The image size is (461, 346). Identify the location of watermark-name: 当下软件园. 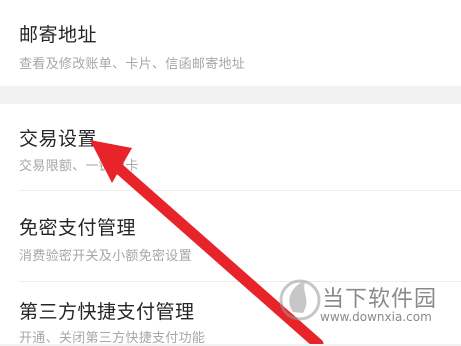
(380, 299).